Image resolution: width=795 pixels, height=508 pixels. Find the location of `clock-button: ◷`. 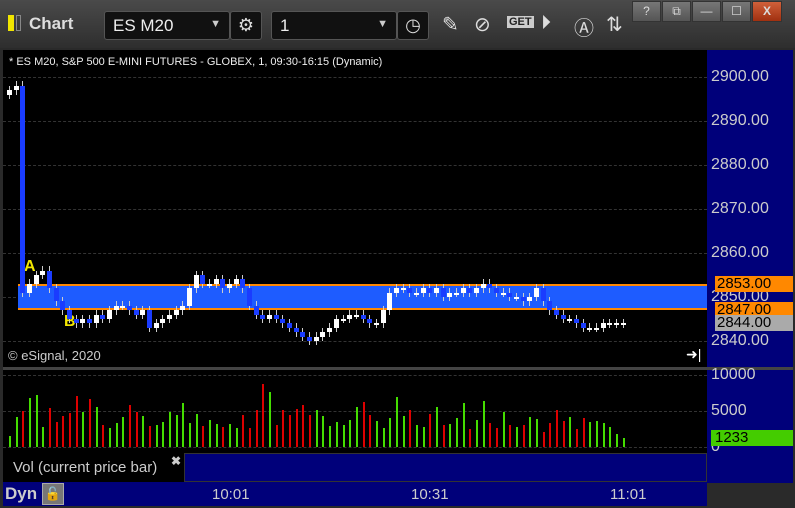

clock-button: ◷ is located at coordinates (413, 25).